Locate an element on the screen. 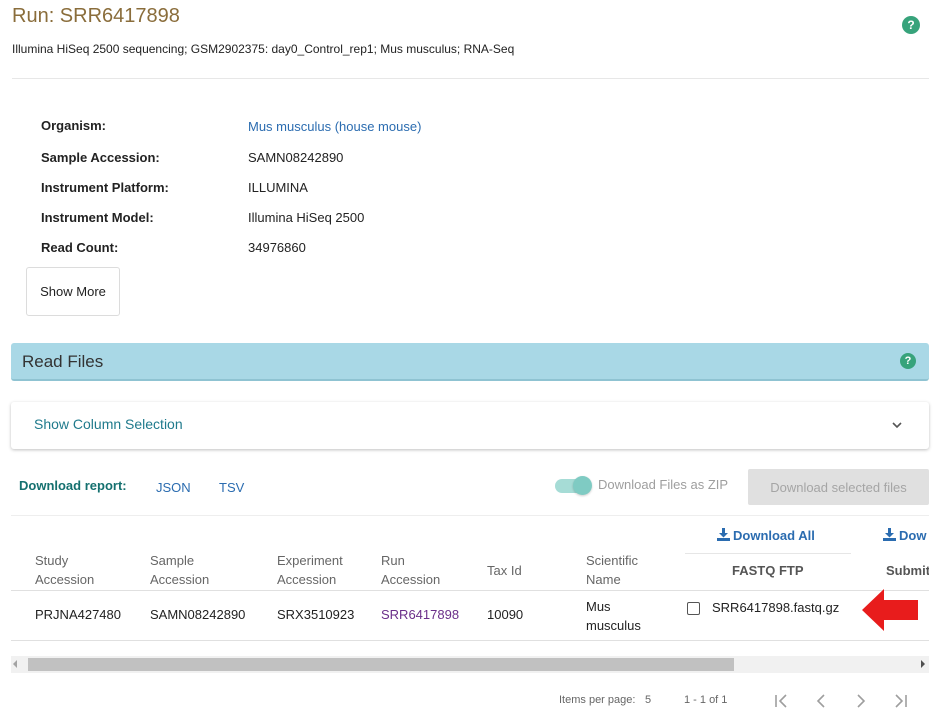 Image resolution: width=939 pixels, height=718 pixels. scroll-right-arrow-icon is located at coordinates (923, 664).